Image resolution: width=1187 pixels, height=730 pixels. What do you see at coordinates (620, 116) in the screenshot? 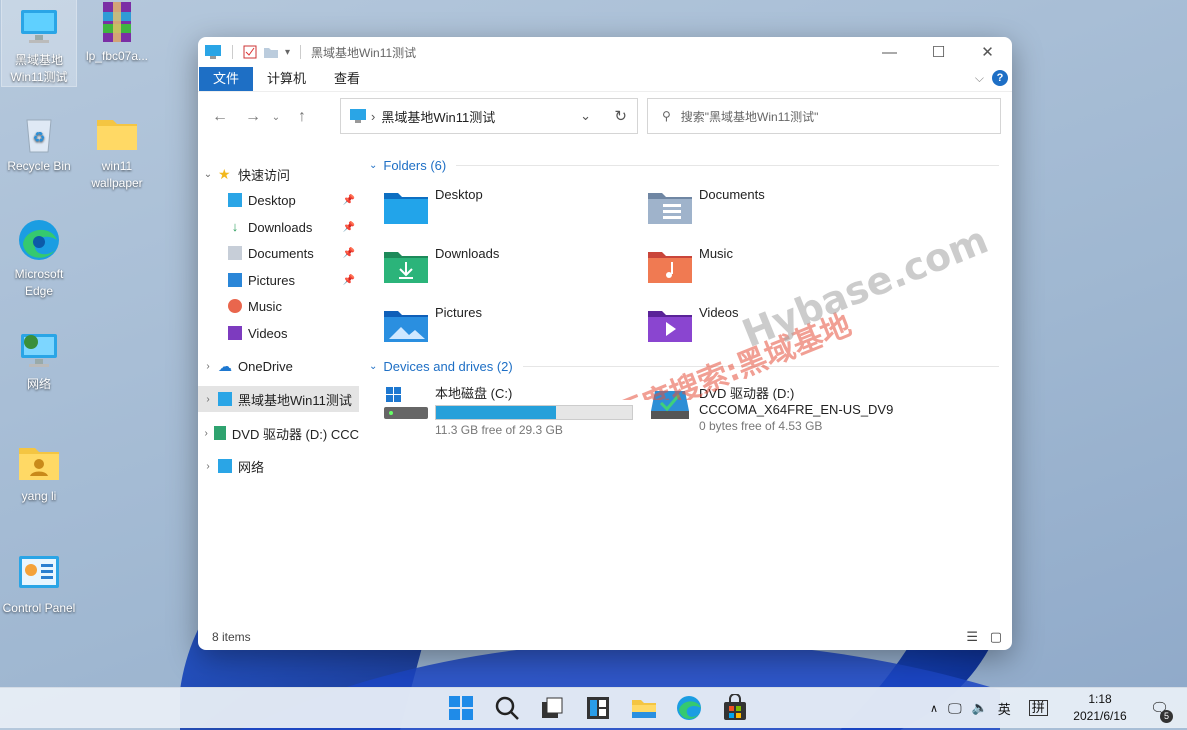
I see `refresh-icon: ↻` at bounding box center [620, 116].